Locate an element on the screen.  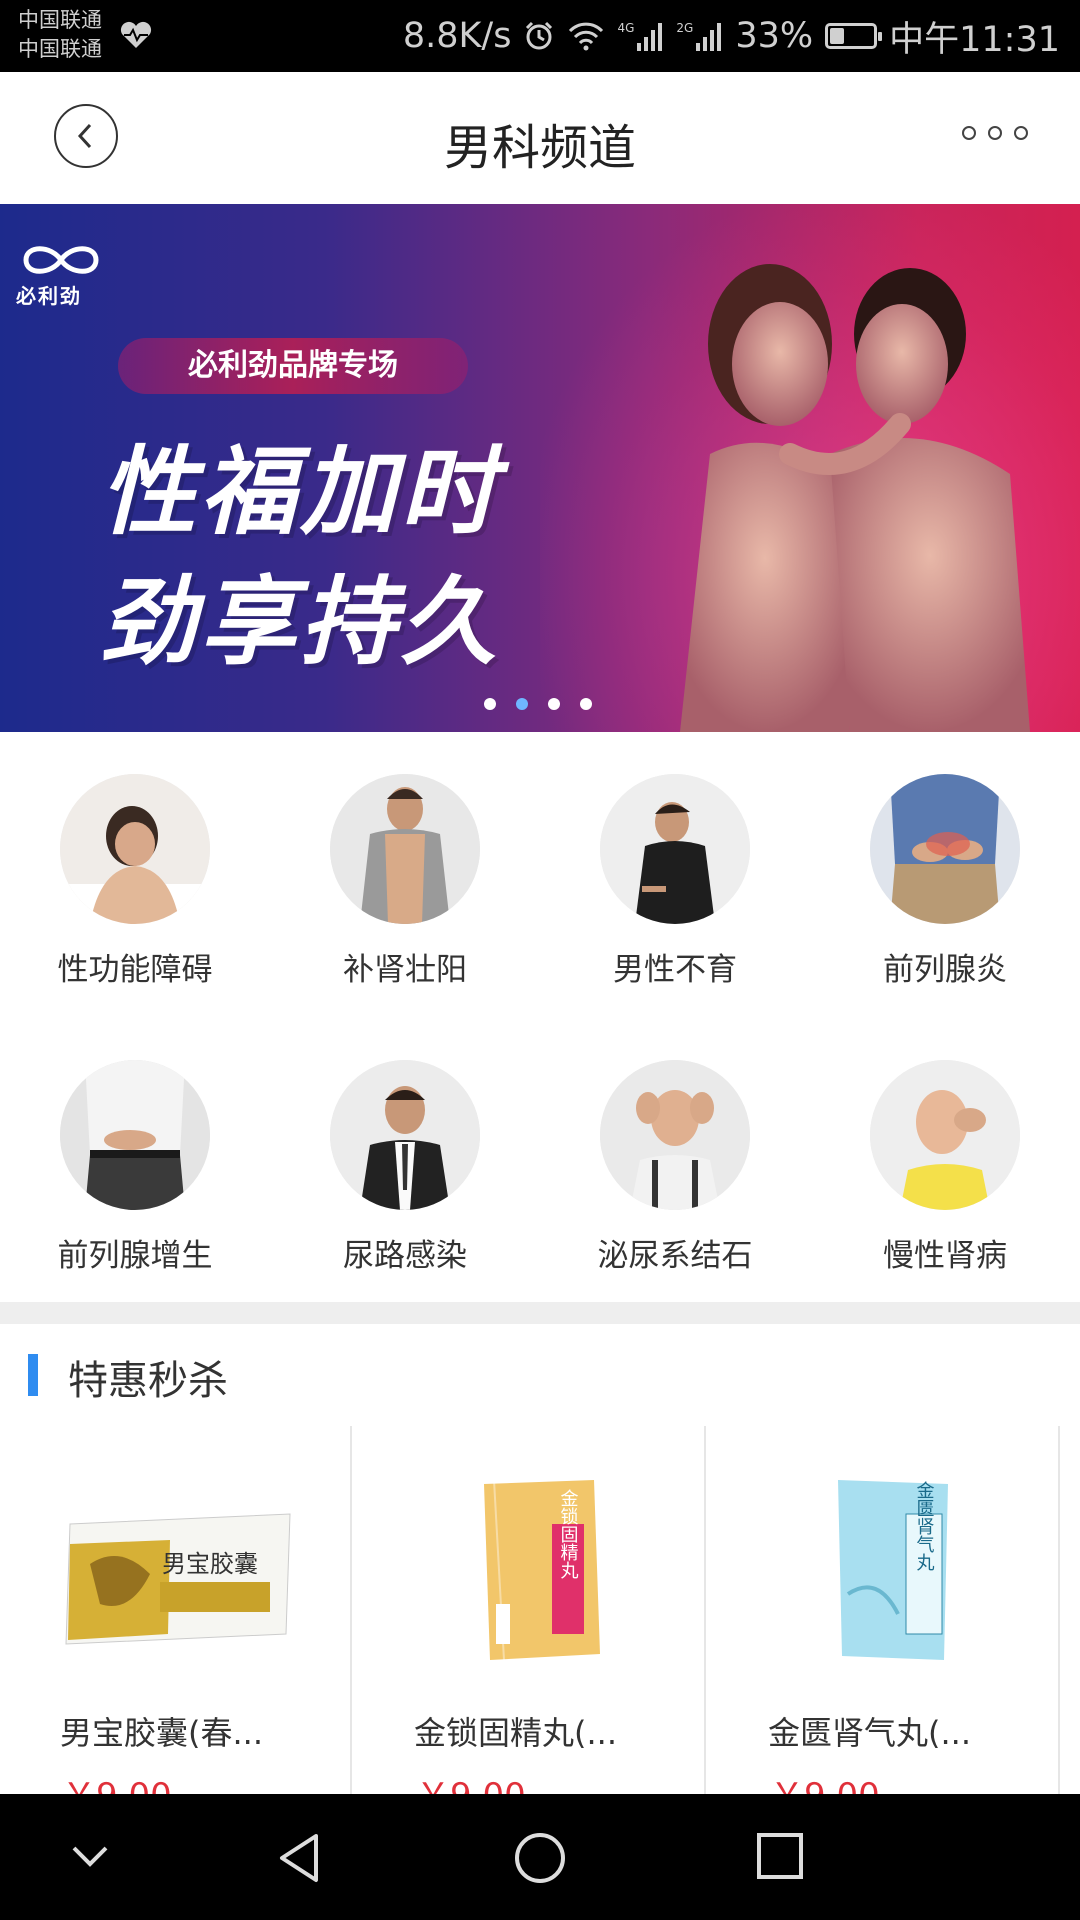
alarm-icon is located at coordinates (539, 35).